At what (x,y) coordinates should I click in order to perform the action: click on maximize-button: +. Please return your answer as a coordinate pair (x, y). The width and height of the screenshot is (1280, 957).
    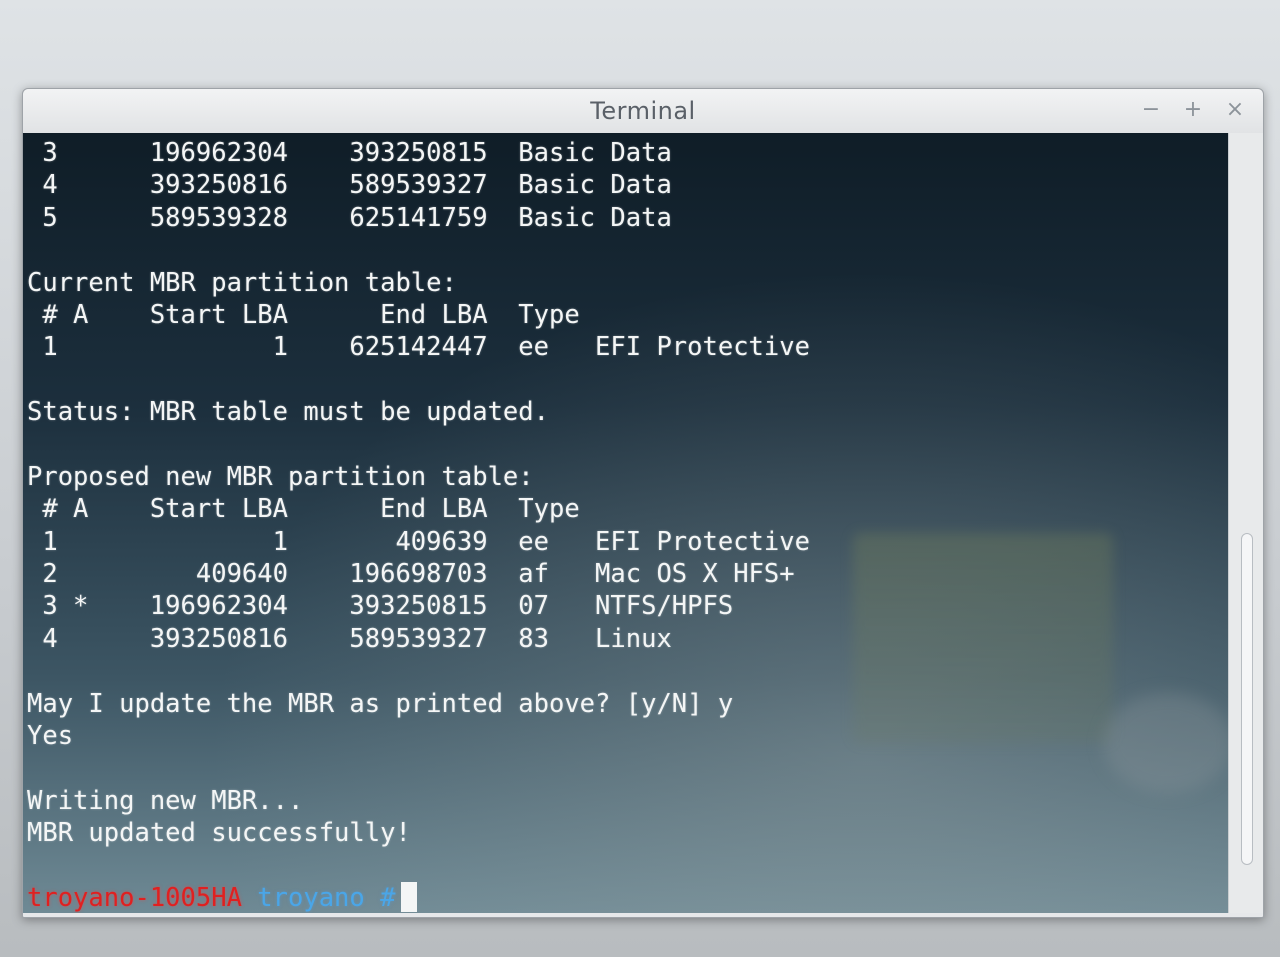
    Looking at the image, I should click on (1193, 110).